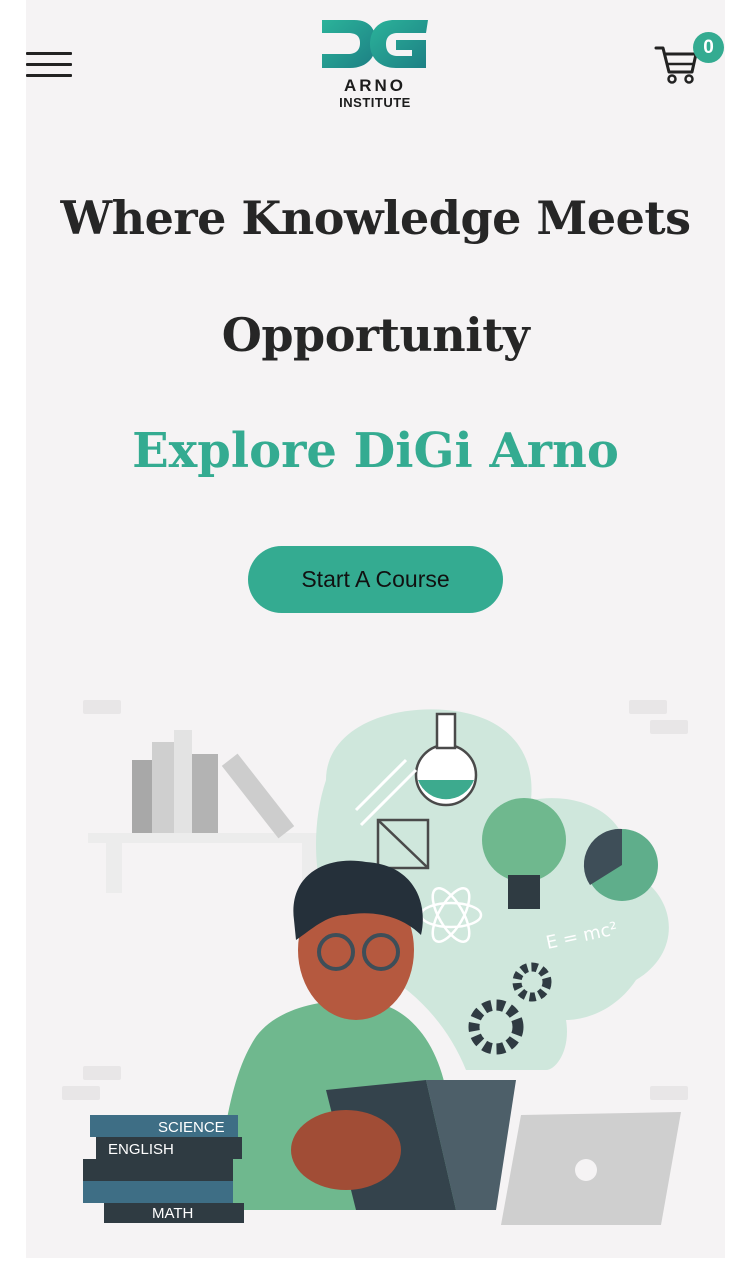 The width and height of the screenshot is (751, 1280). What do you see at coordinates (172, 1213) in the screenshot?
I see `book-label-math: MATH` at bounding box center [172, 1213].